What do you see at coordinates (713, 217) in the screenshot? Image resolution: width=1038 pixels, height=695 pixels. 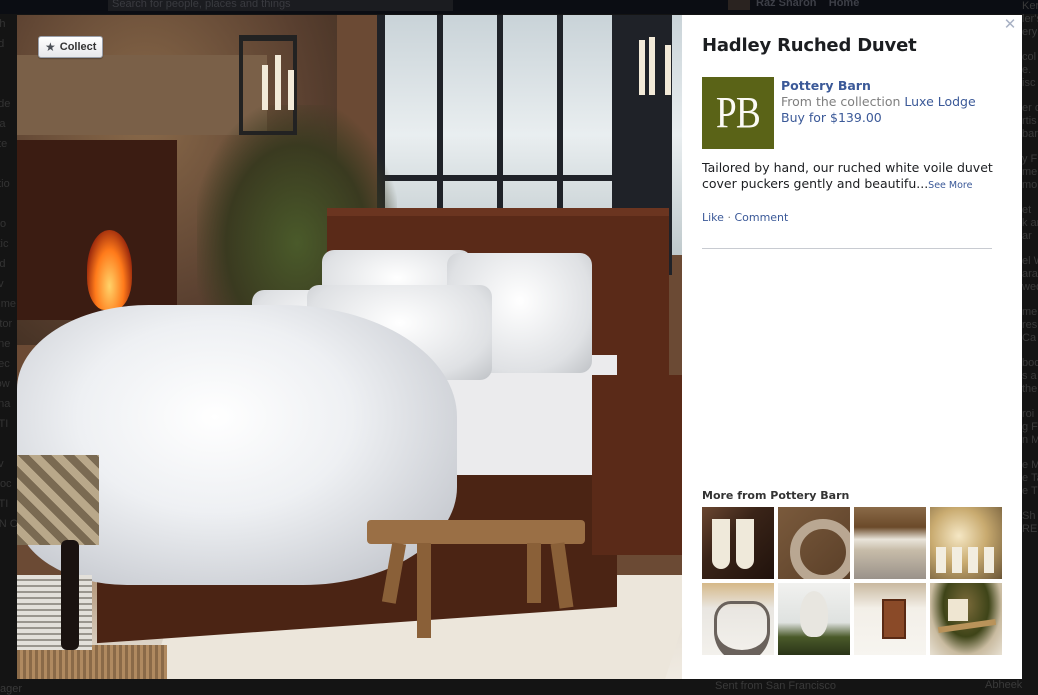 I see `like-link: Like` at bounding box center [713, 217].